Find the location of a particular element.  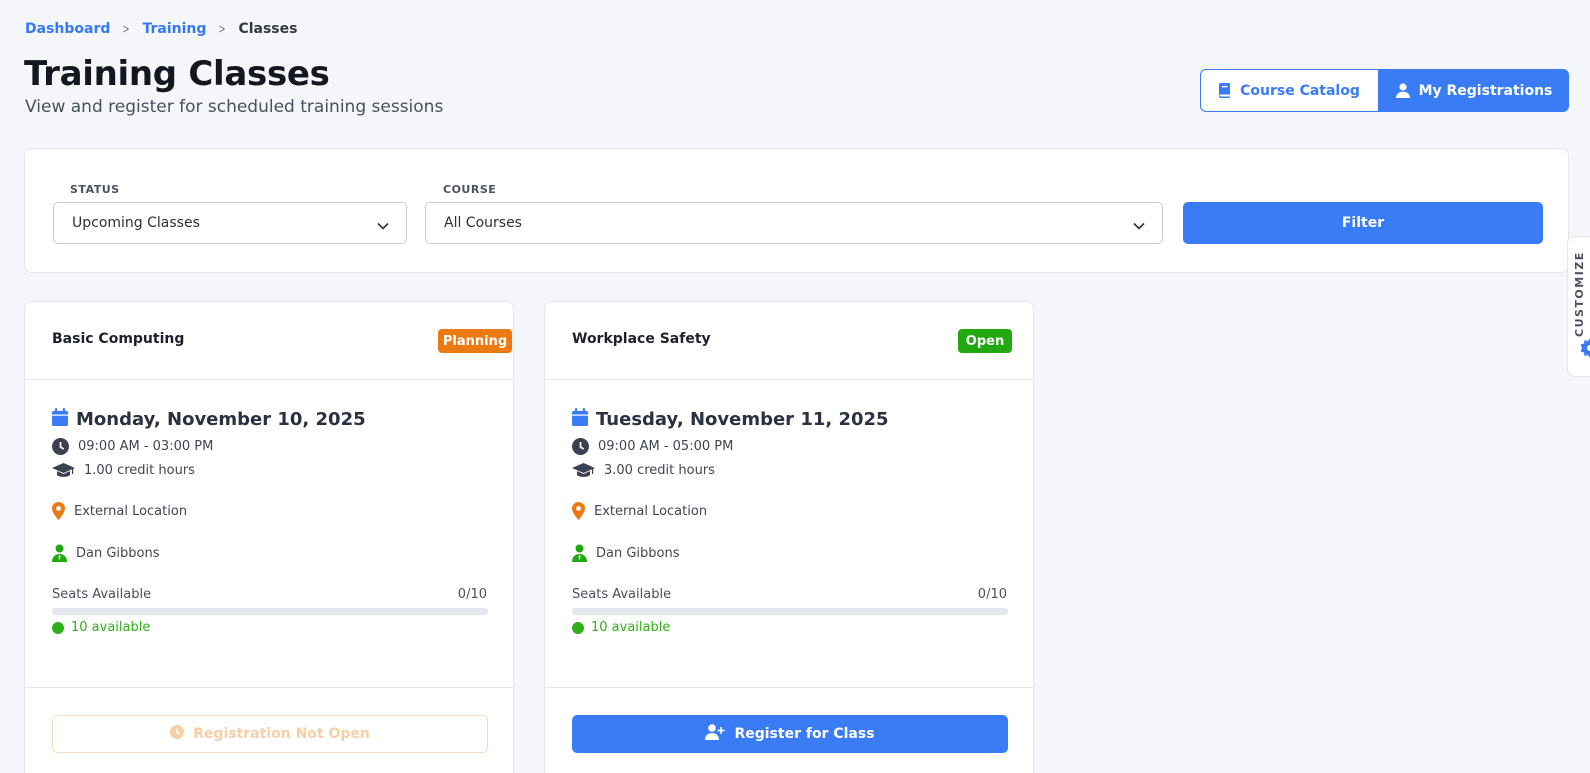

class-card-footer: Register for Class is located at coordinates (789, 730).